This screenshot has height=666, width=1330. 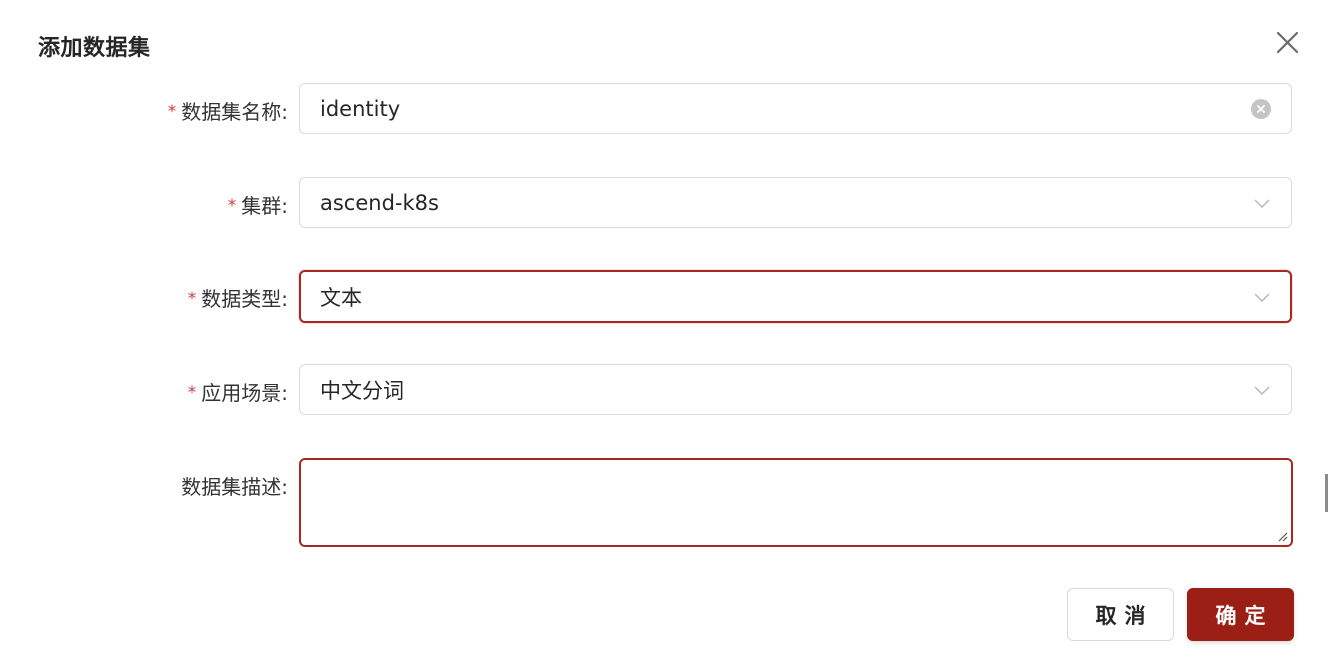 I want to click on dataset-name-input: identity, so click(x=795, y=108).